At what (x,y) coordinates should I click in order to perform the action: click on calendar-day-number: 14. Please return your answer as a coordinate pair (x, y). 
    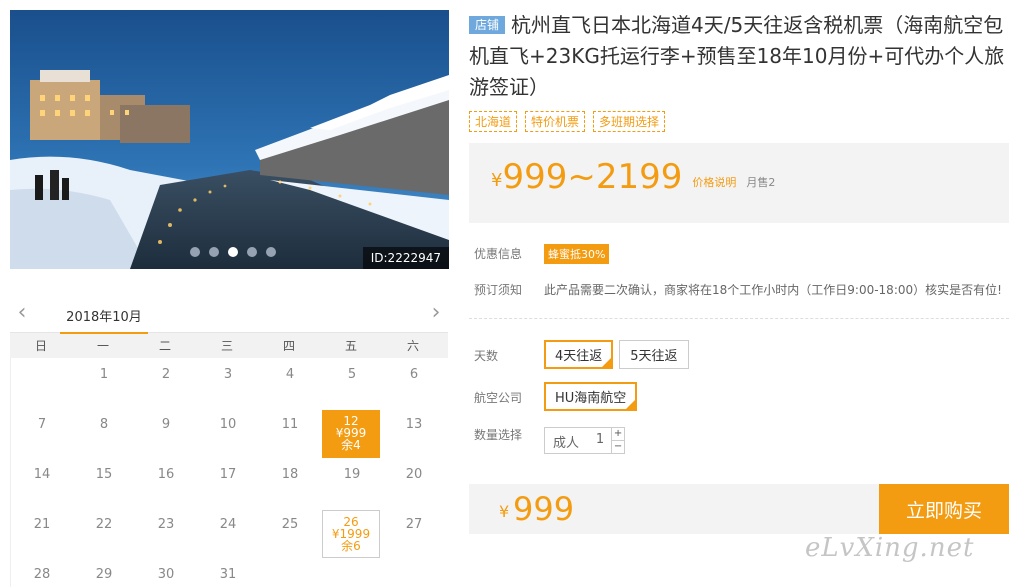
    Looking at the image, I should click on (42, 474).